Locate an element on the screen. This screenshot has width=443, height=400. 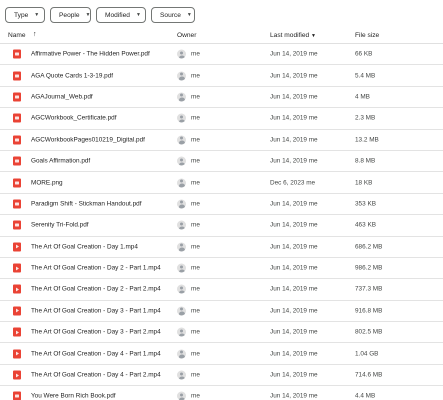
file-list-header: Name ↑ Owner Last modified ▼ File size is located at coordinates (221, 35).